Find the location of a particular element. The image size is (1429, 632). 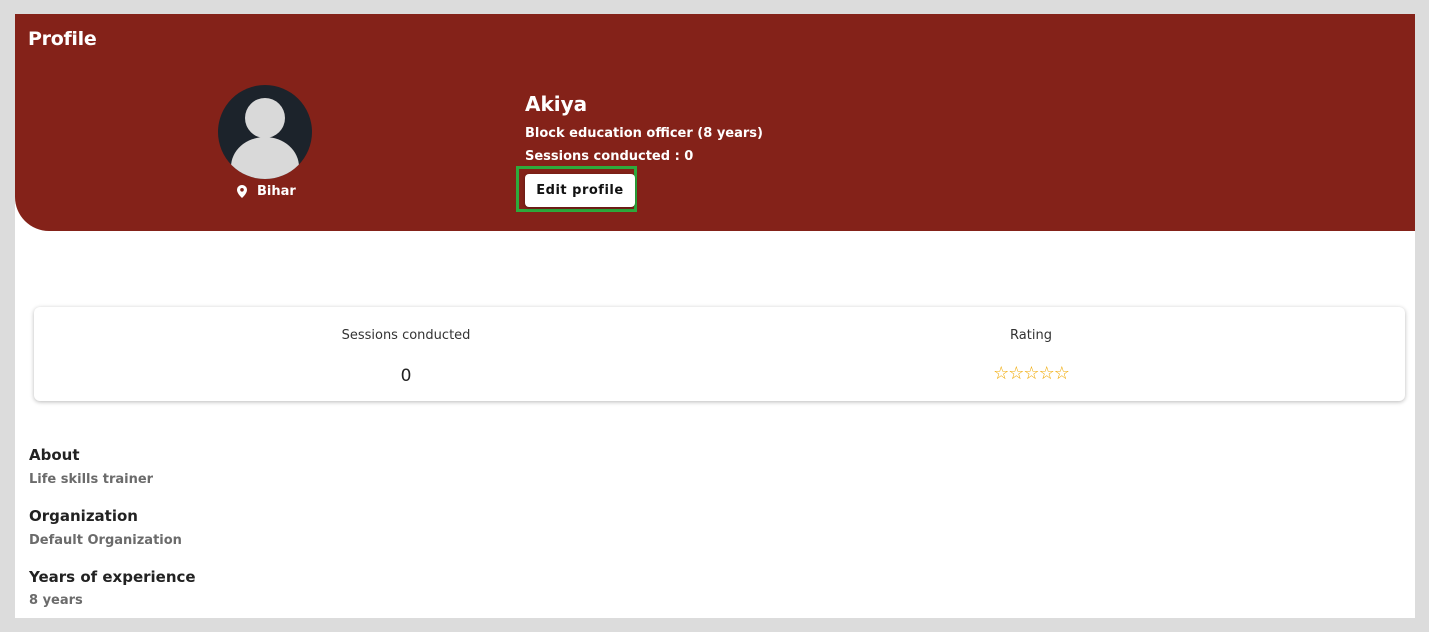

about-value: Life skills trainer is located at coordinates (91, 479).